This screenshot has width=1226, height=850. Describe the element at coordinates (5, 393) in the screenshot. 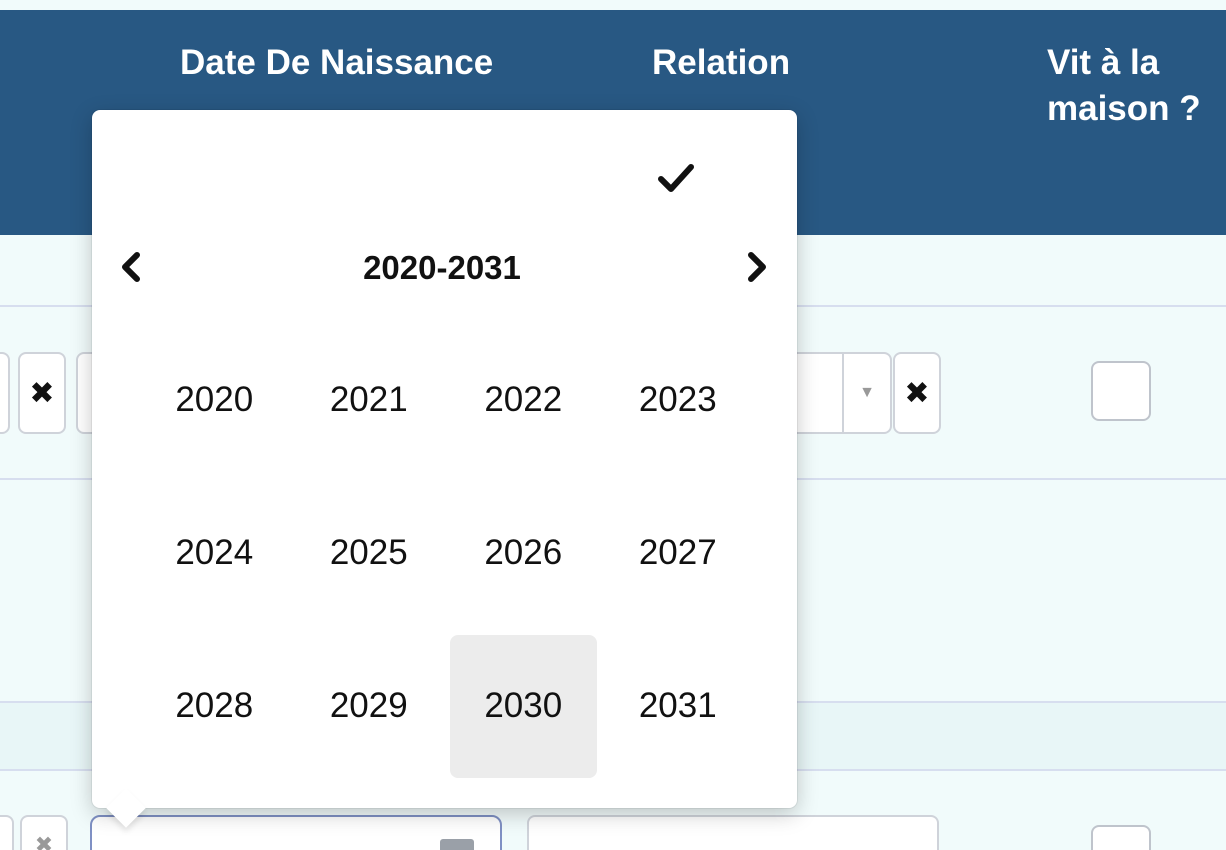

I see `row1-left-input-edge` at that location.